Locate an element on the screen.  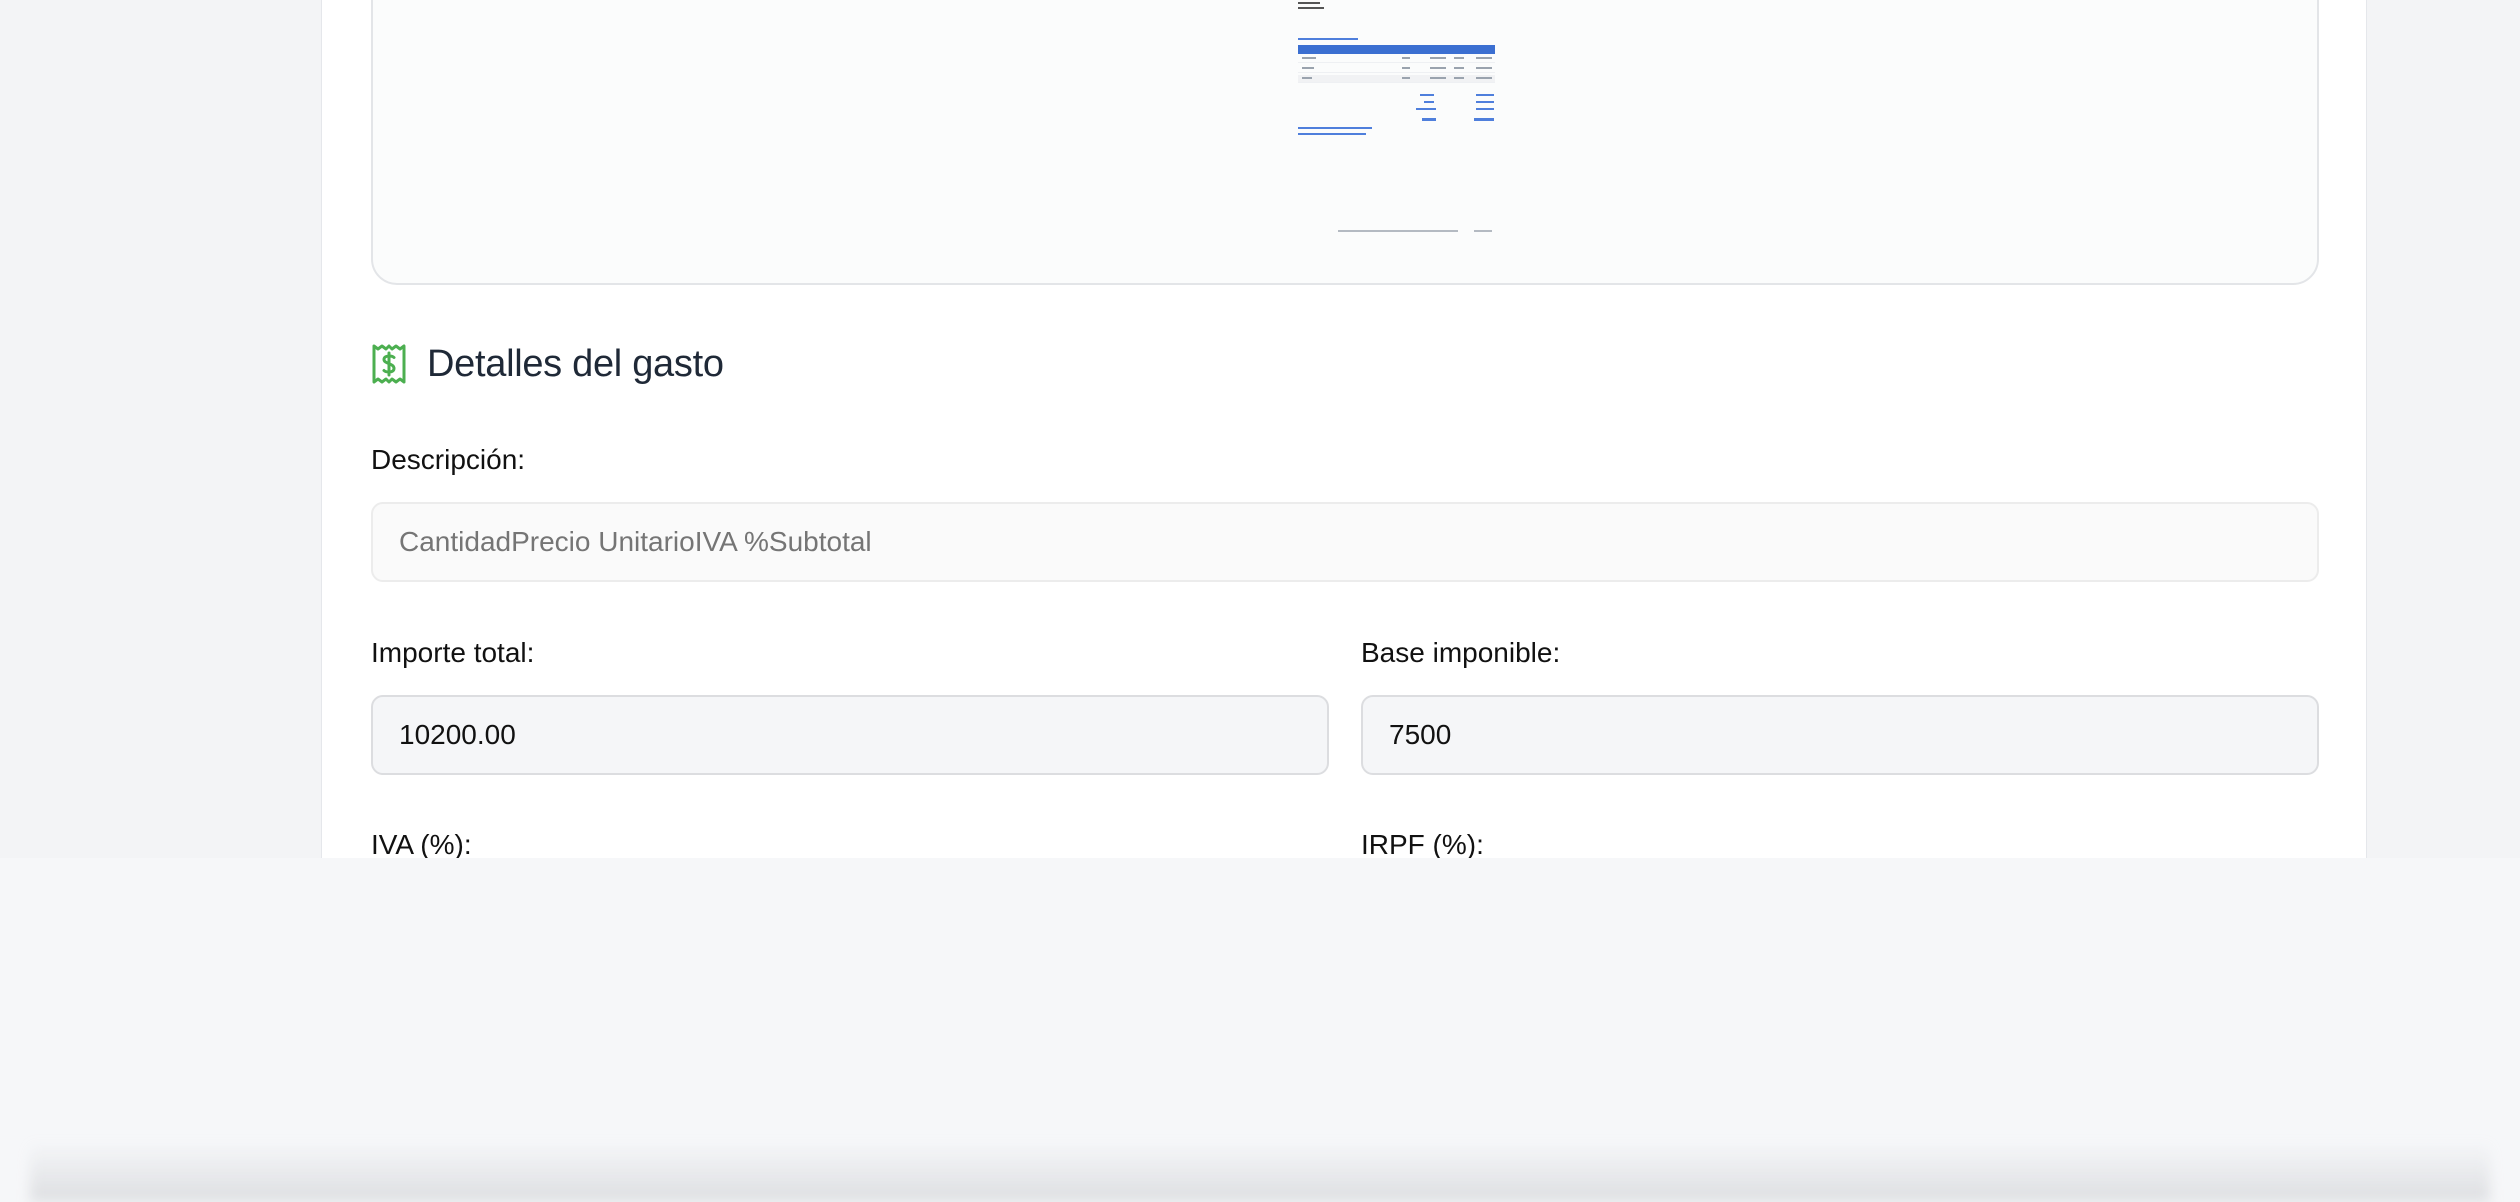
taxable-base-label: Base imponible: is located at coordinates (1461, 652).